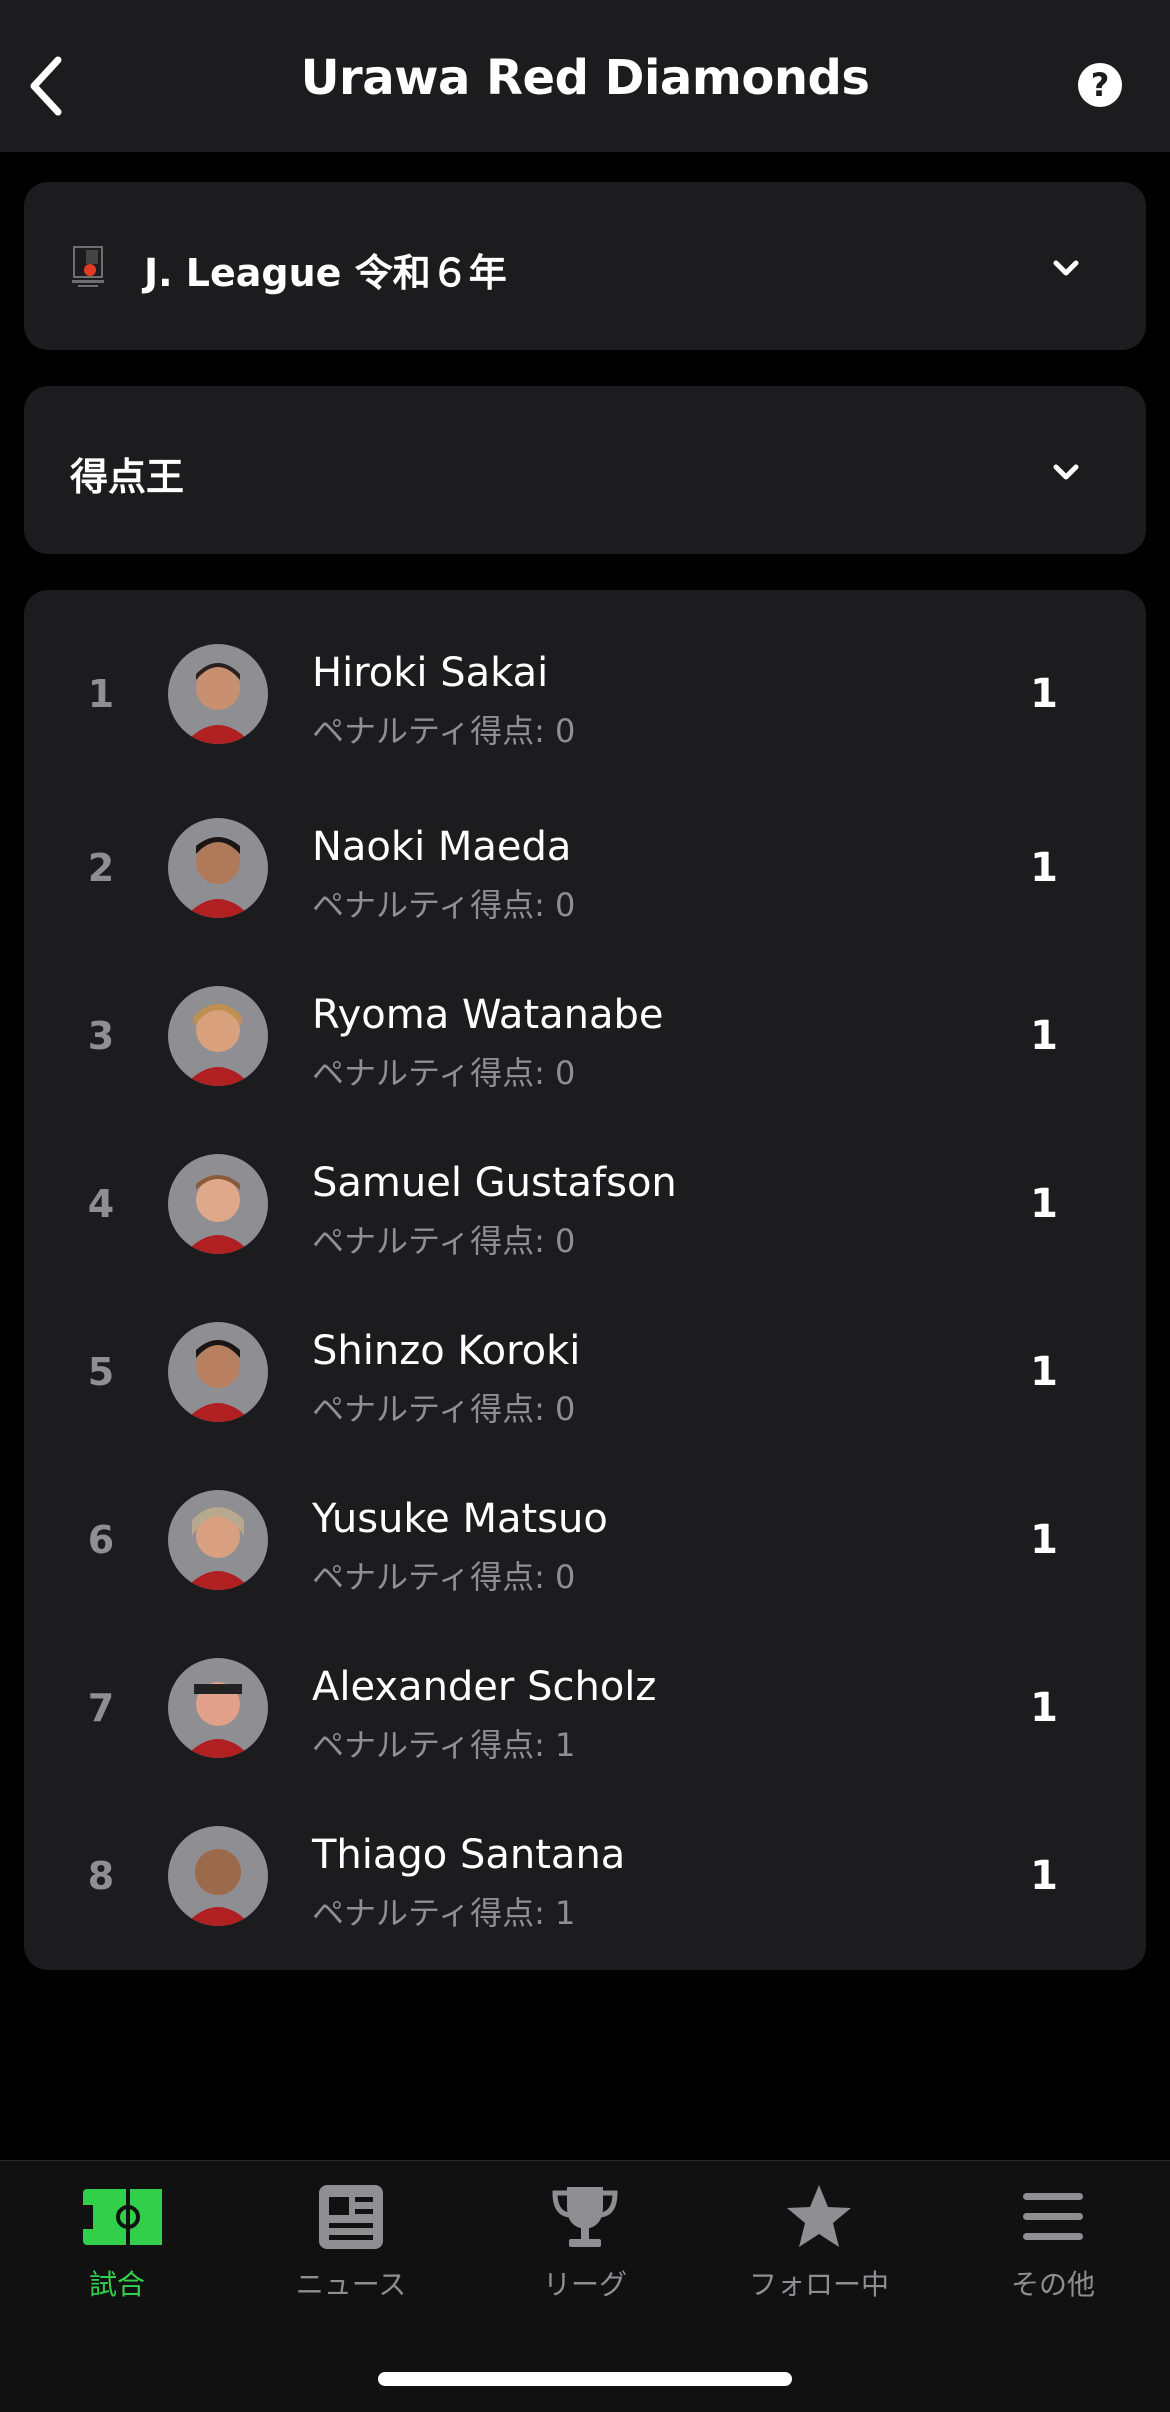  I want to click on top-bar: Urawa Red Diamonds ?, so click(585, 76).